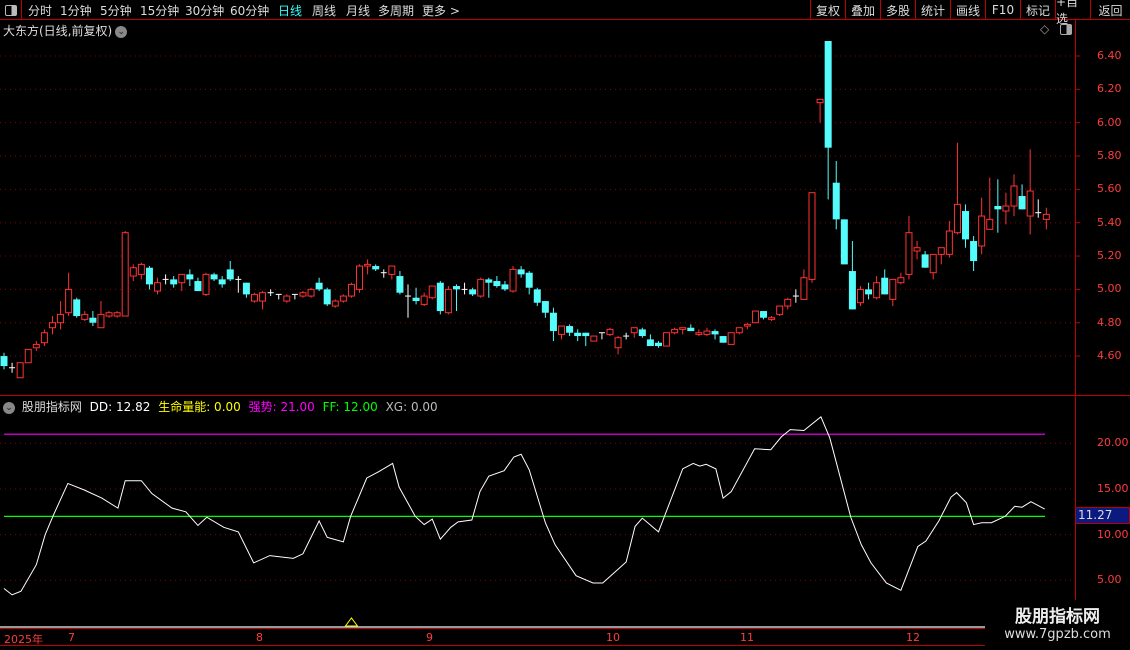 Image resolution: width=1130 pixels, height=650 pixels. Describe the element at coordinates (52, 407) in the screenshot. I see `indicator-name: 股朋指标网` at that location.